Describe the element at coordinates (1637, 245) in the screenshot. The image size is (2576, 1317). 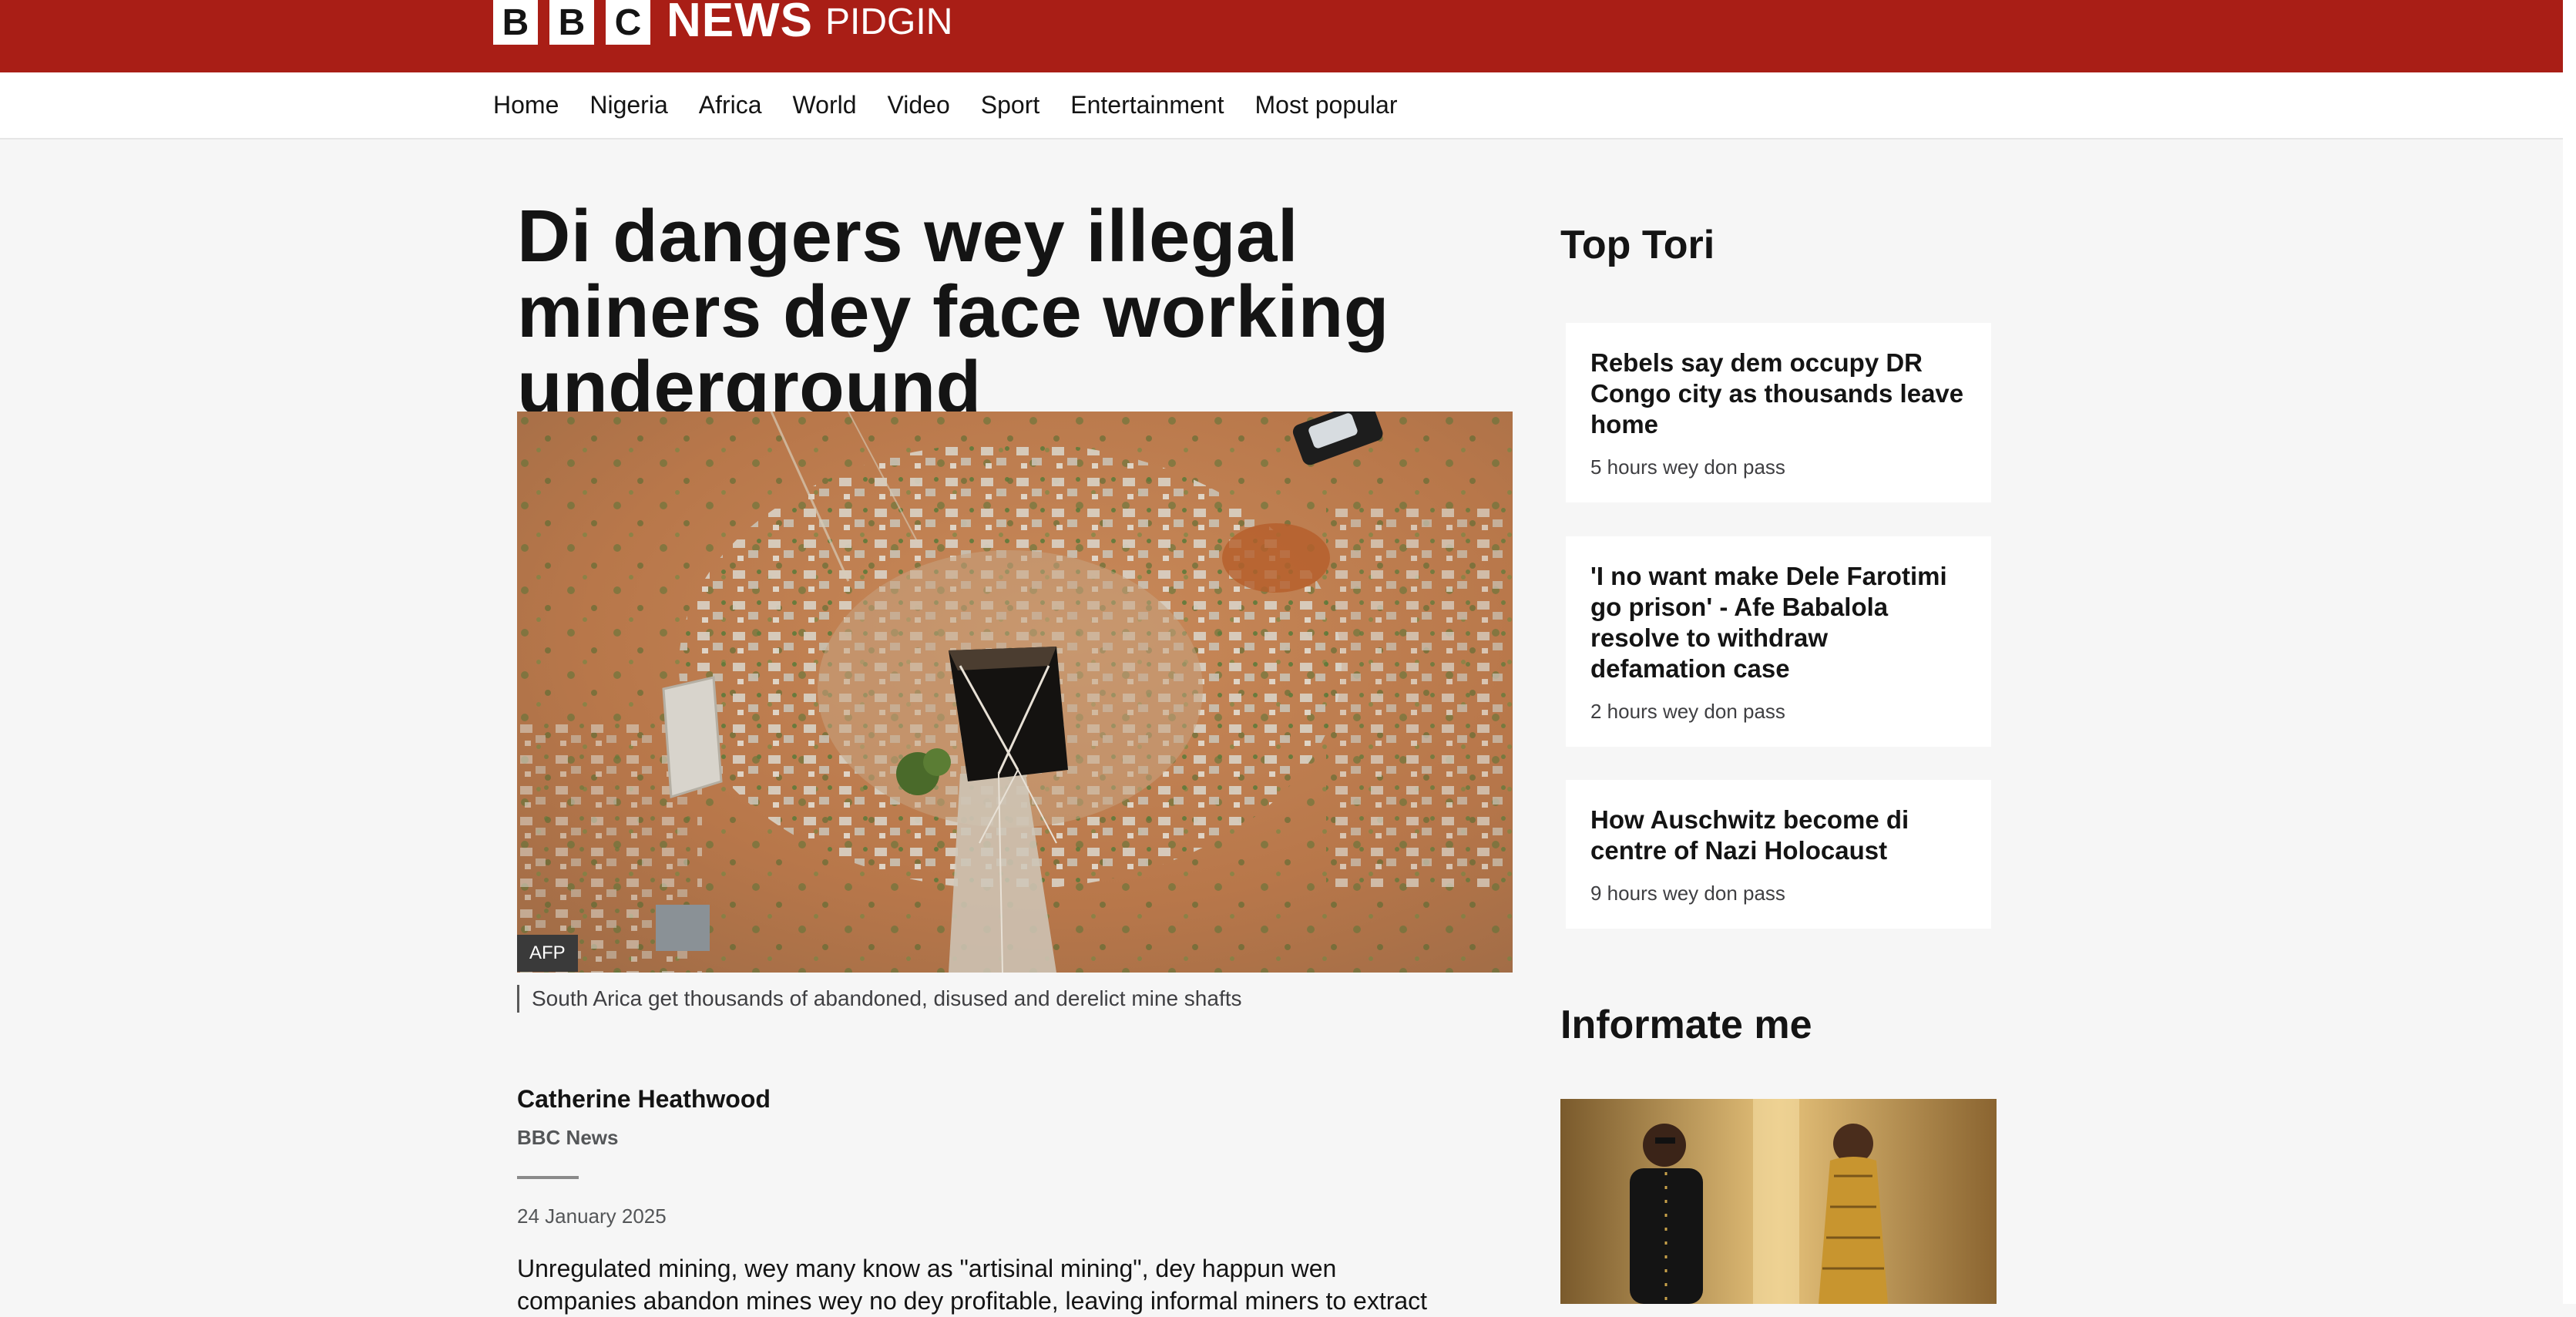
I see `top-stories-heading: Top Tori` at that location.